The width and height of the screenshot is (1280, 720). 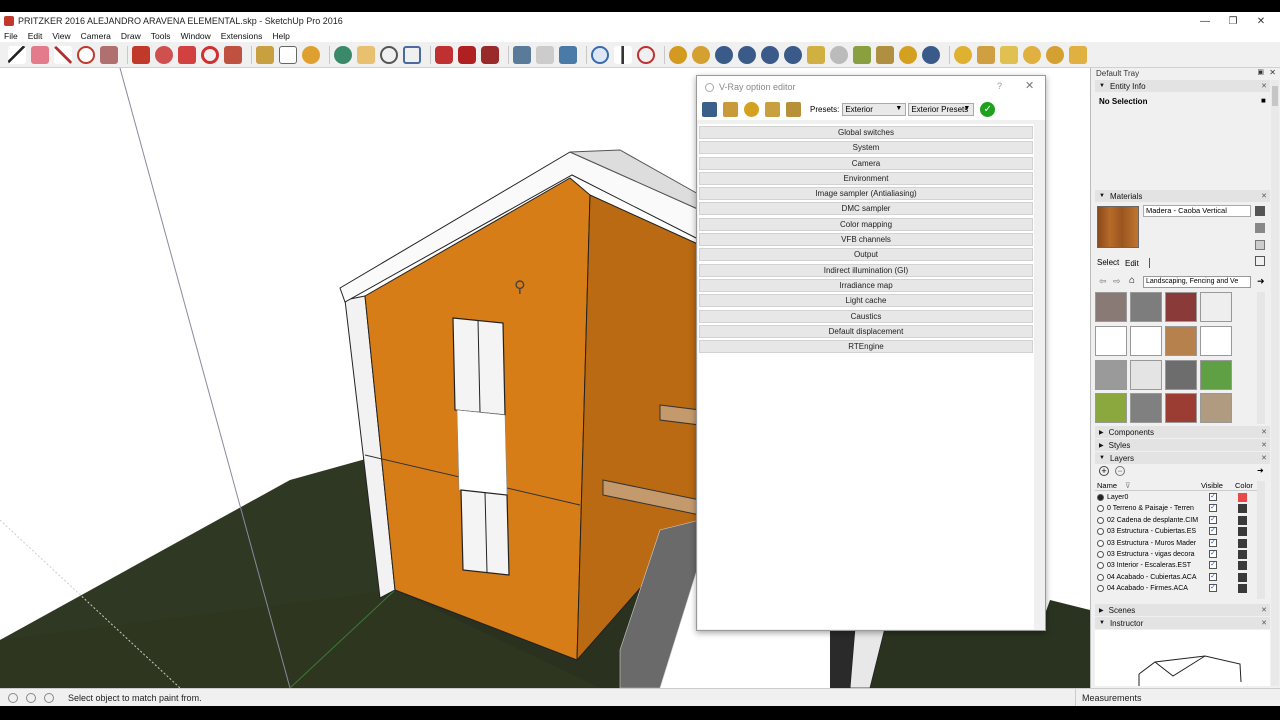 I want to click on close-button: ✕, so click(x=1261, y=21).